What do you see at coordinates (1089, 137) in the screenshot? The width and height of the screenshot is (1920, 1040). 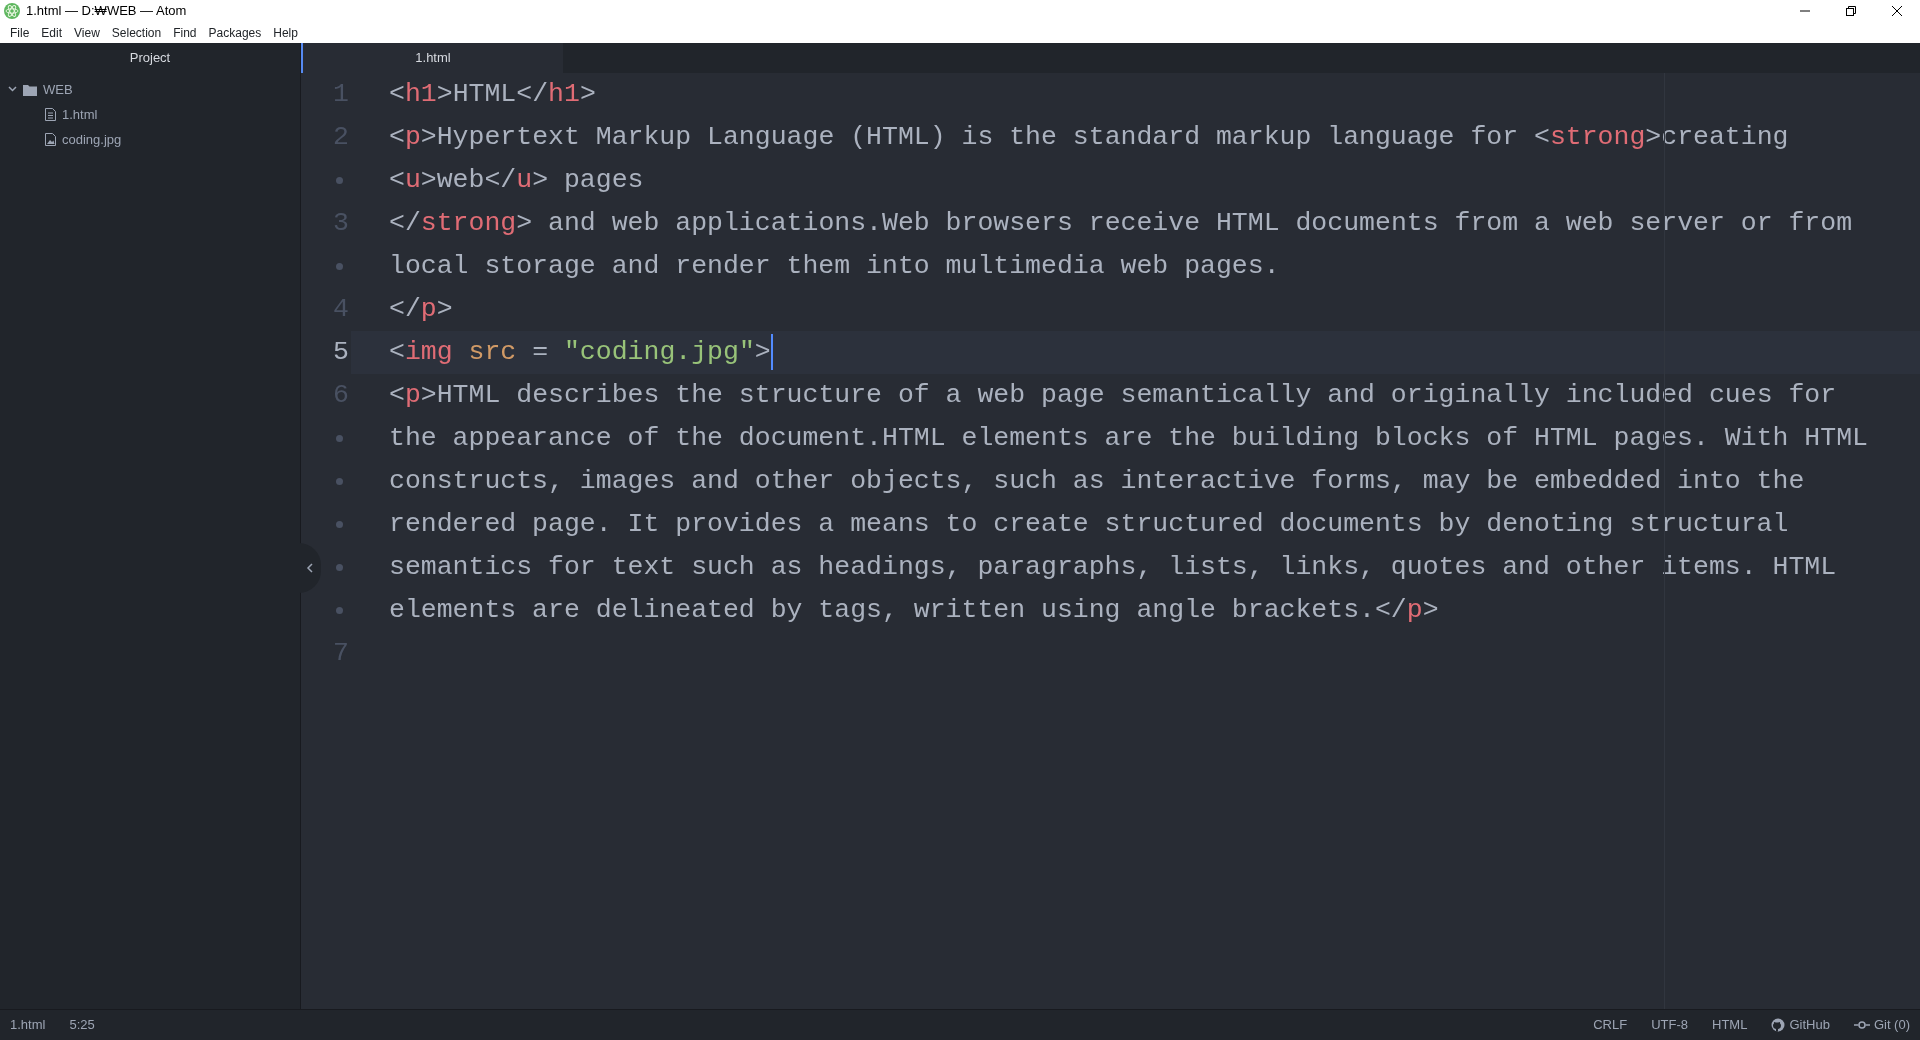 I see `code-line: <p>Hypertext Markup Language (HTML) is the standard markup language for <strong>creating` at bounding box center [1089, 137].